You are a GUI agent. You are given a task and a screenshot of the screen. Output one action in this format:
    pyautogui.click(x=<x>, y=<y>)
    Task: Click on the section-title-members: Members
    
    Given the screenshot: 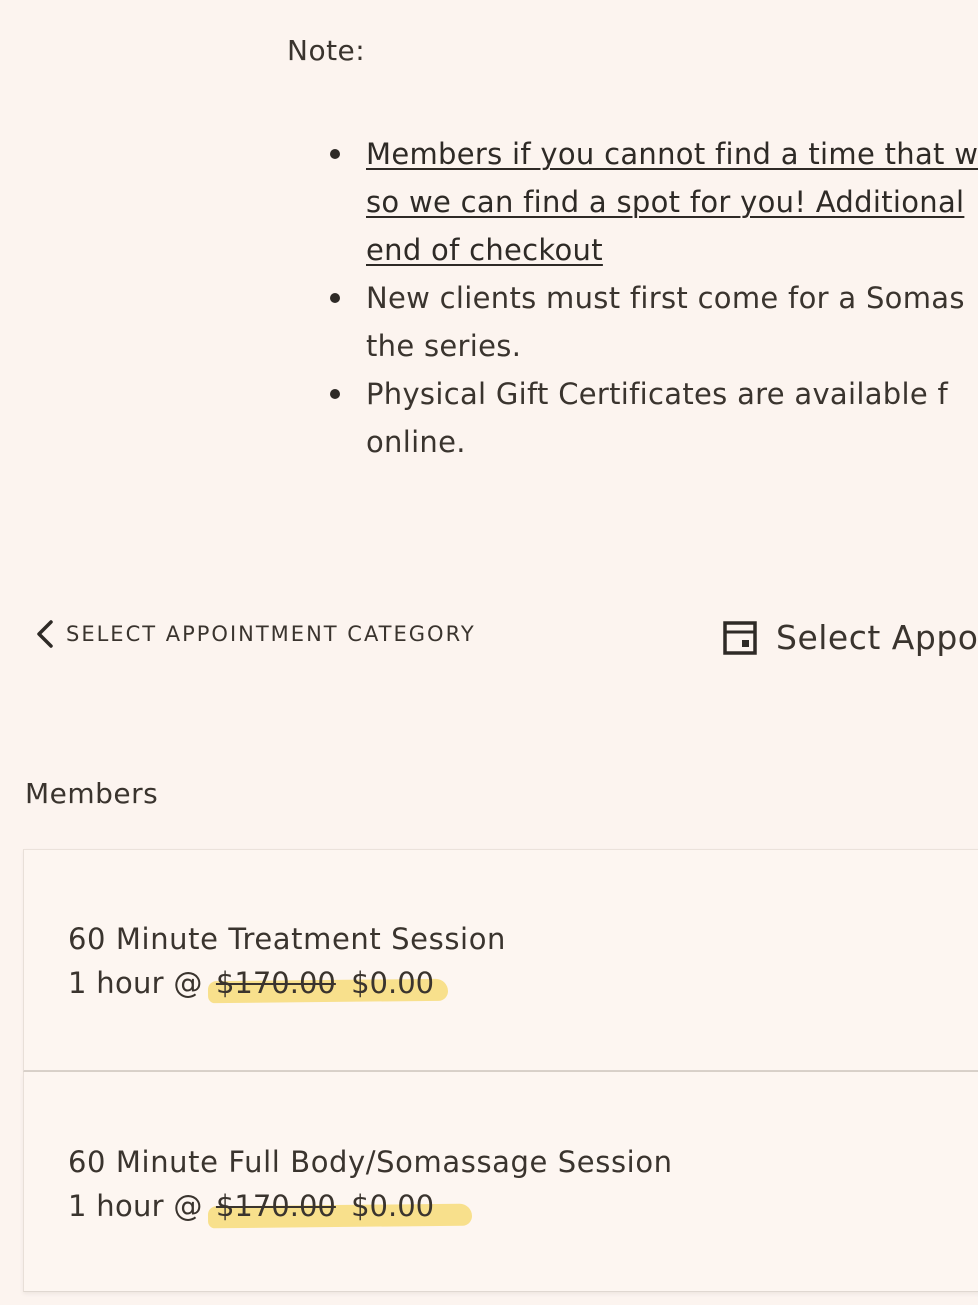 What is the action you would take?
    pyautogui.click(x=92, y=793)
    